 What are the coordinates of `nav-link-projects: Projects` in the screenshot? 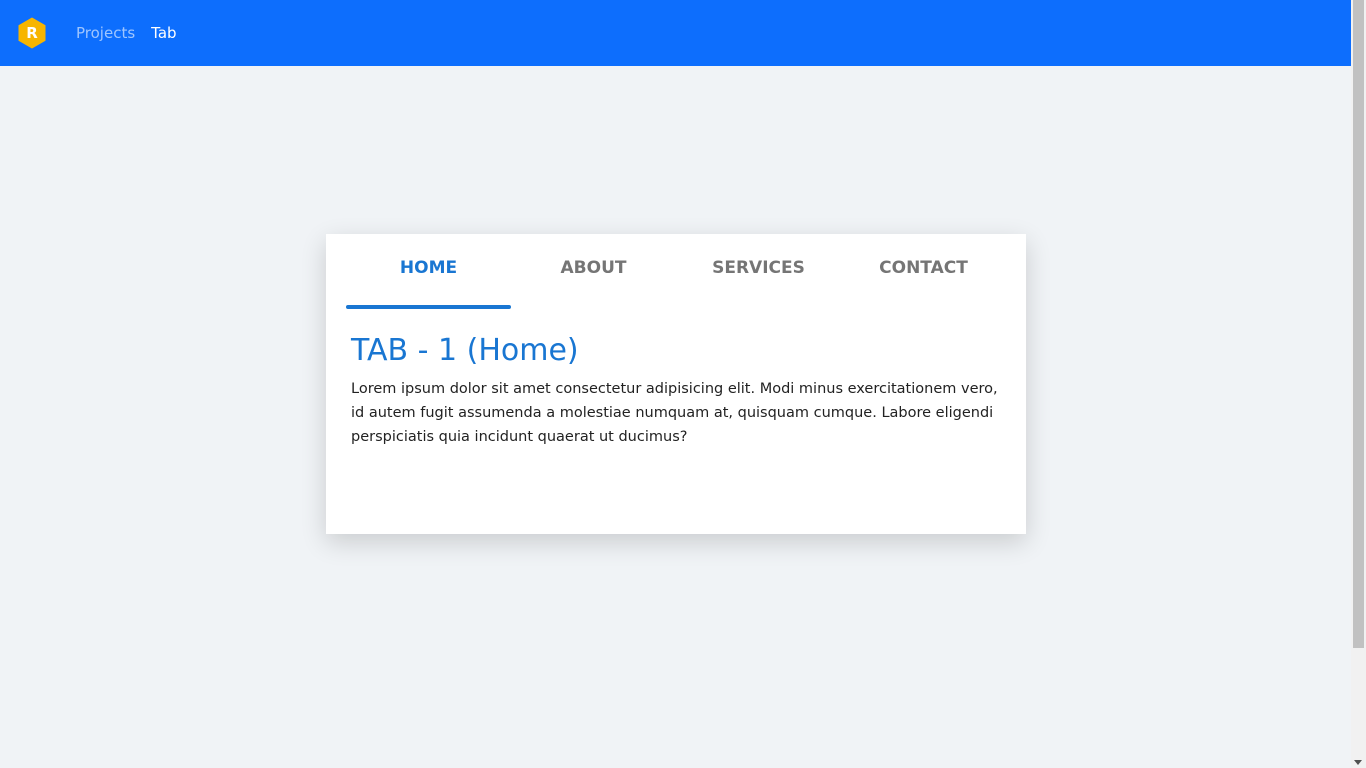 It's located at (105, 33).